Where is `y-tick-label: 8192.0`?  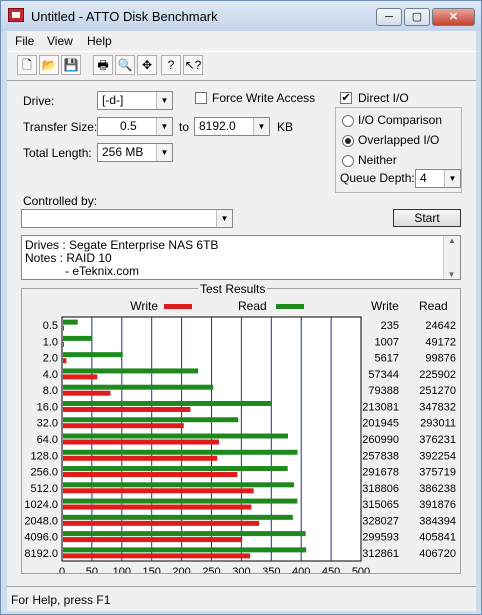 y-tick-label: 8192.0 is located at coordinates (41, 554).